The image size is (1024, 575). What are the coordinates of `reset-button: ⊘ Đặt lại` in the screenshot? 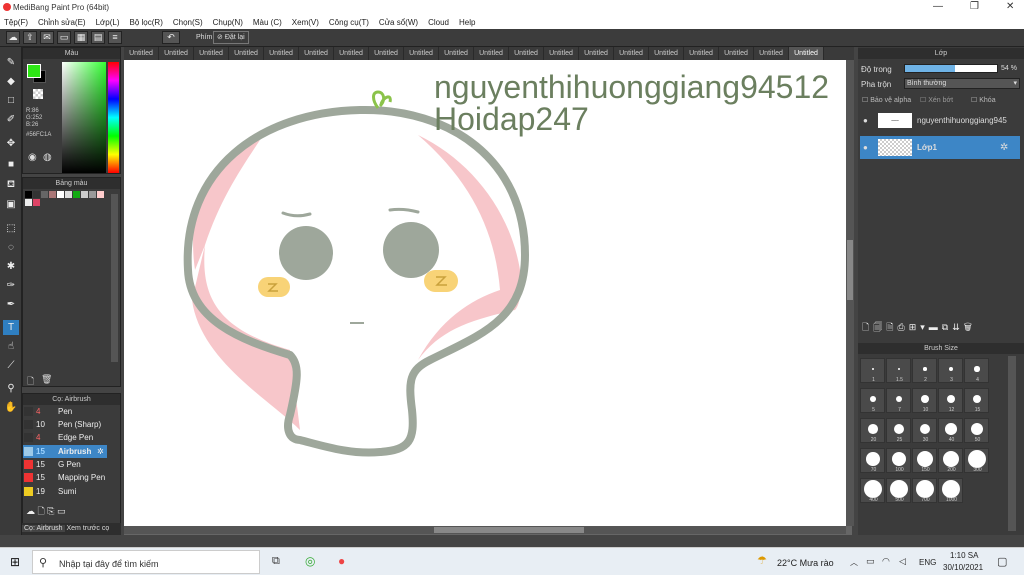 It's located at (231, 37).